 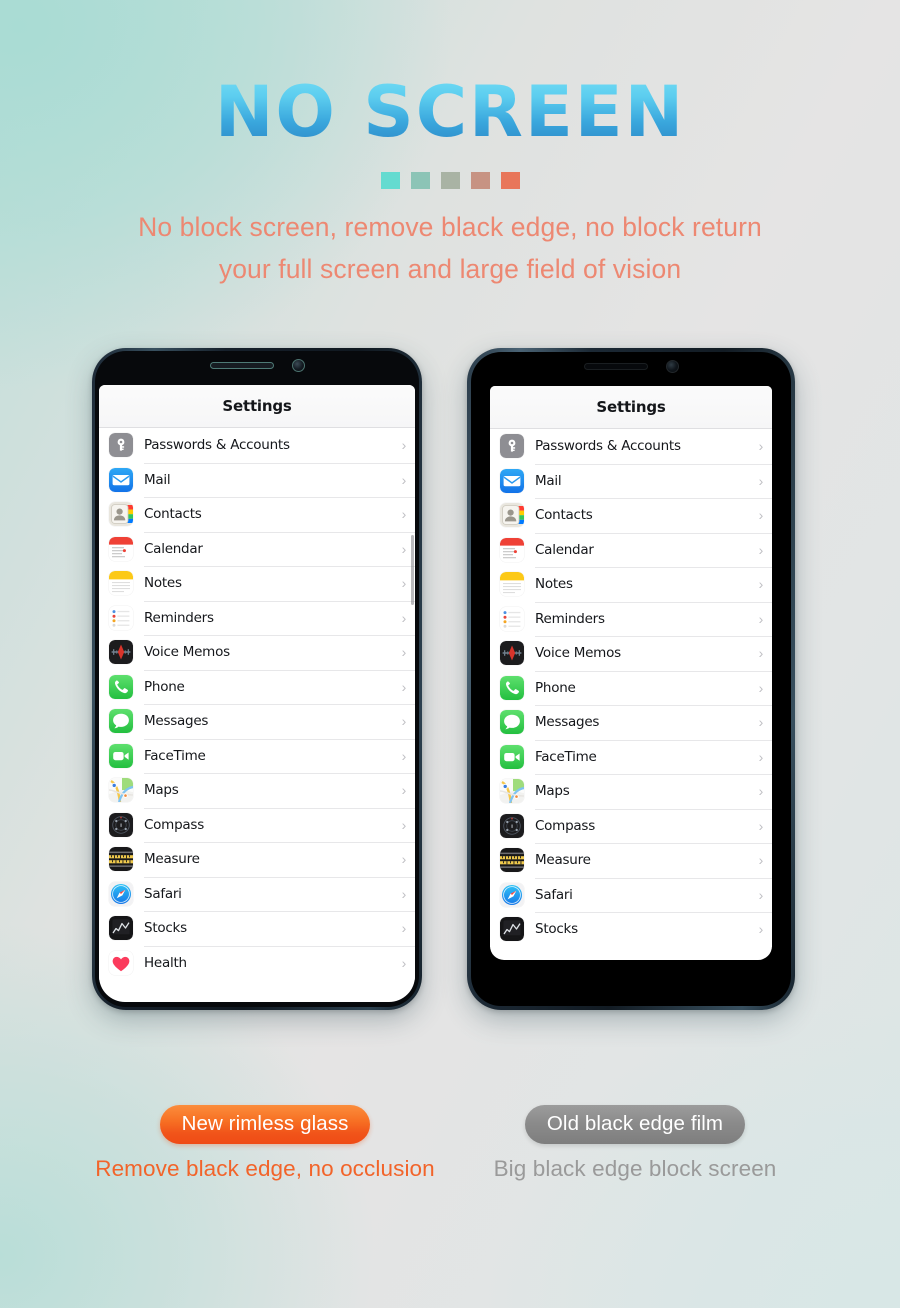 I want to click on settings-row-label: Maps, so click(x=552, y=791).